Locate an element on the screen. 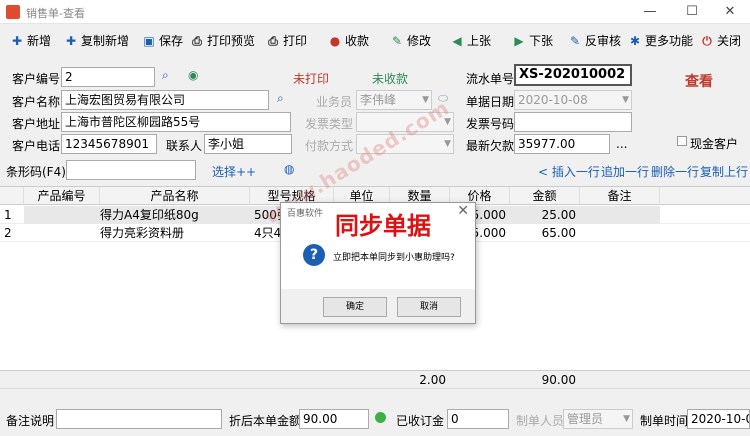 The height and width of the screenshot is (436, 750). pencil-icon: ✎ is located at coordinates (397, 41).